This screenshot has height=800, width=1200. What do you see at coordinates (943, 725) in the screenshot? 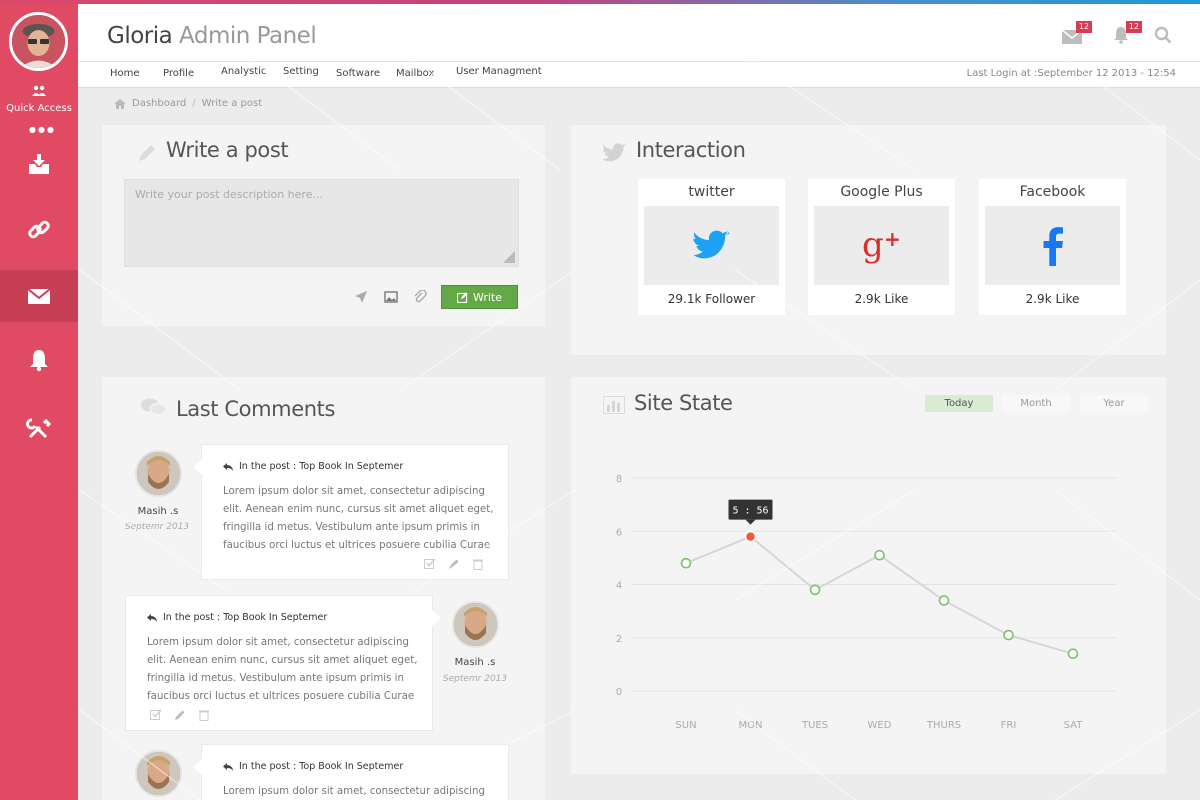
I see `x-tick-label: THURS` at bounding box center [943, 725].